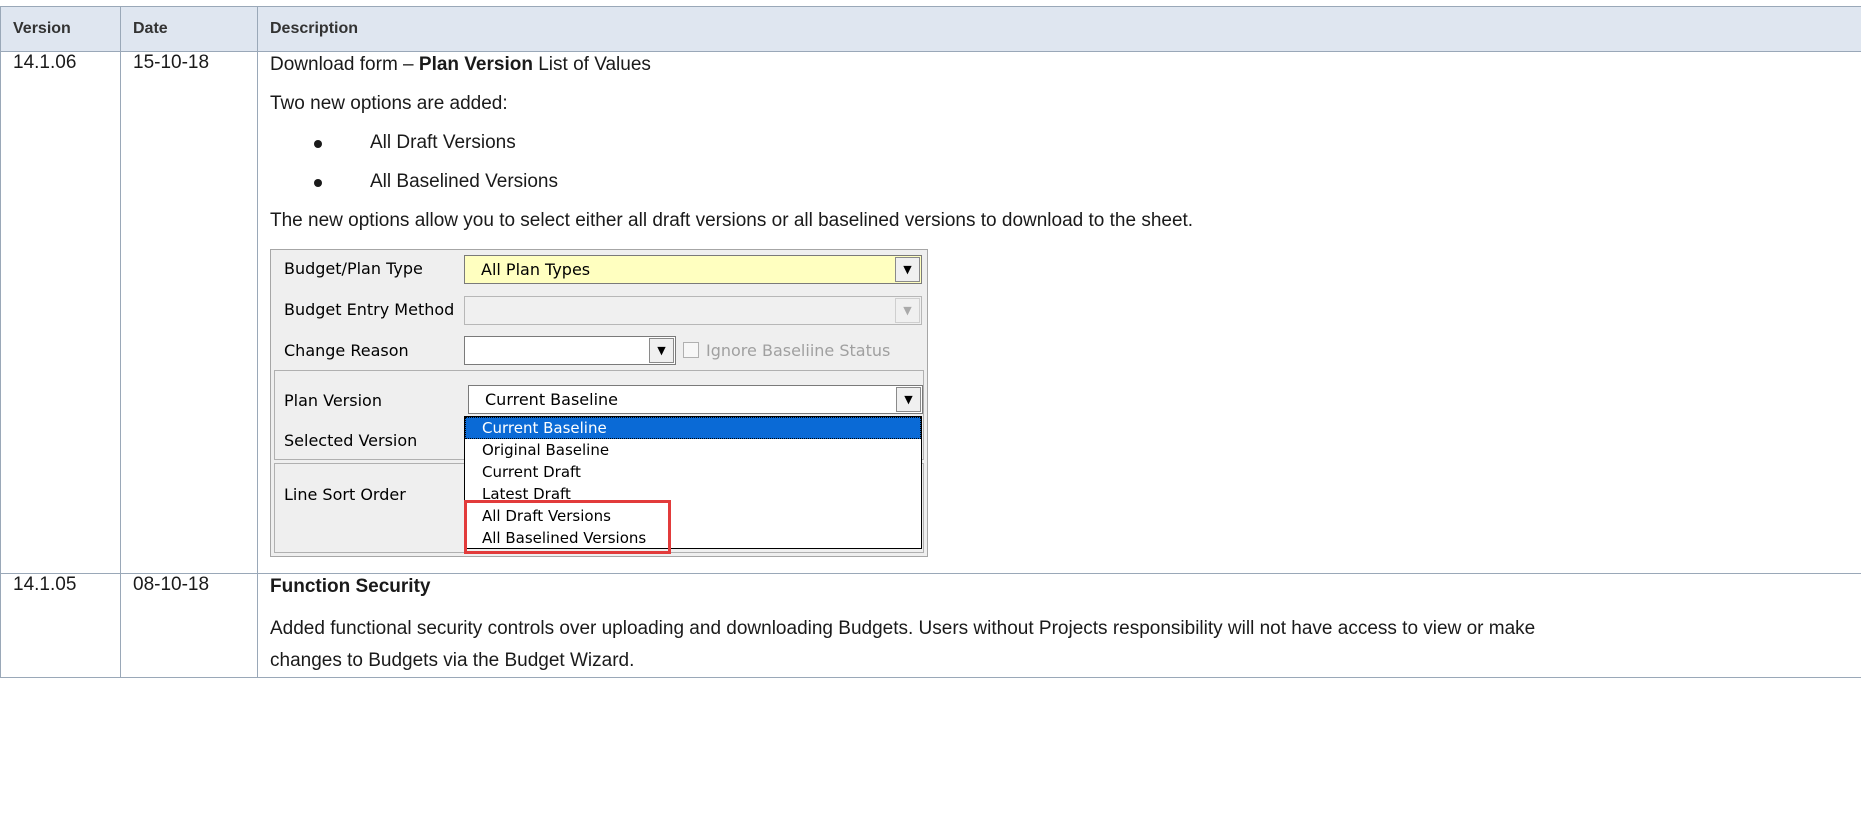 This screenshot has width=1861, height=820. I want to click on highlight-box, so click(567, 527).